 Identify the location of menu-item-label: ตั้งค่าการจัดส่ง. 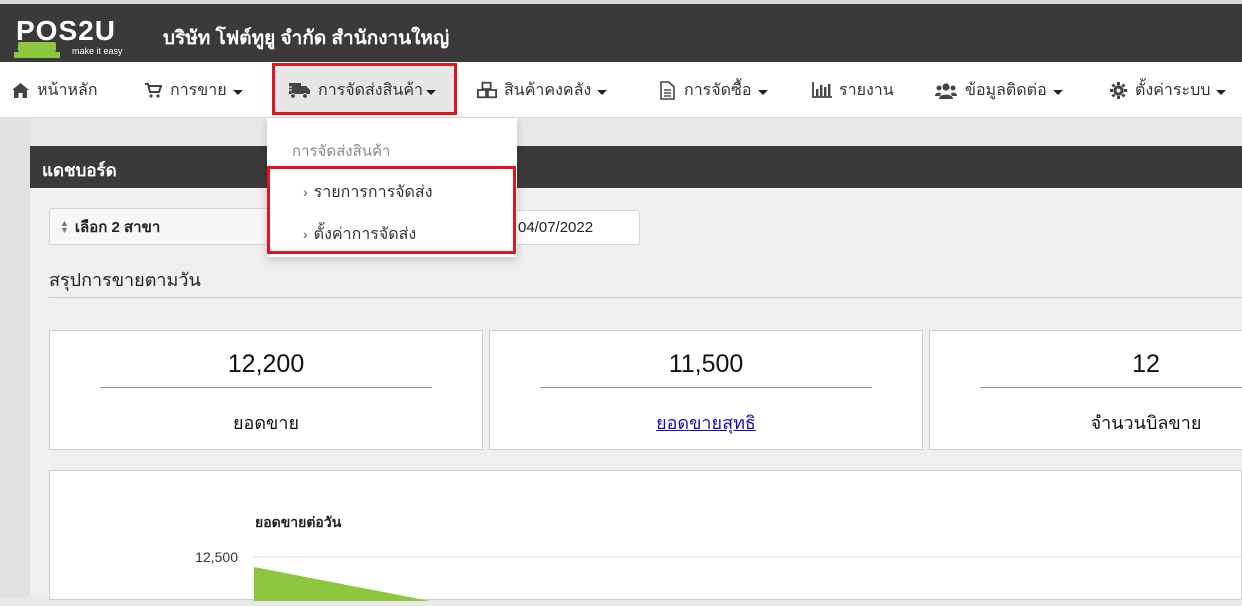
(365, 234).